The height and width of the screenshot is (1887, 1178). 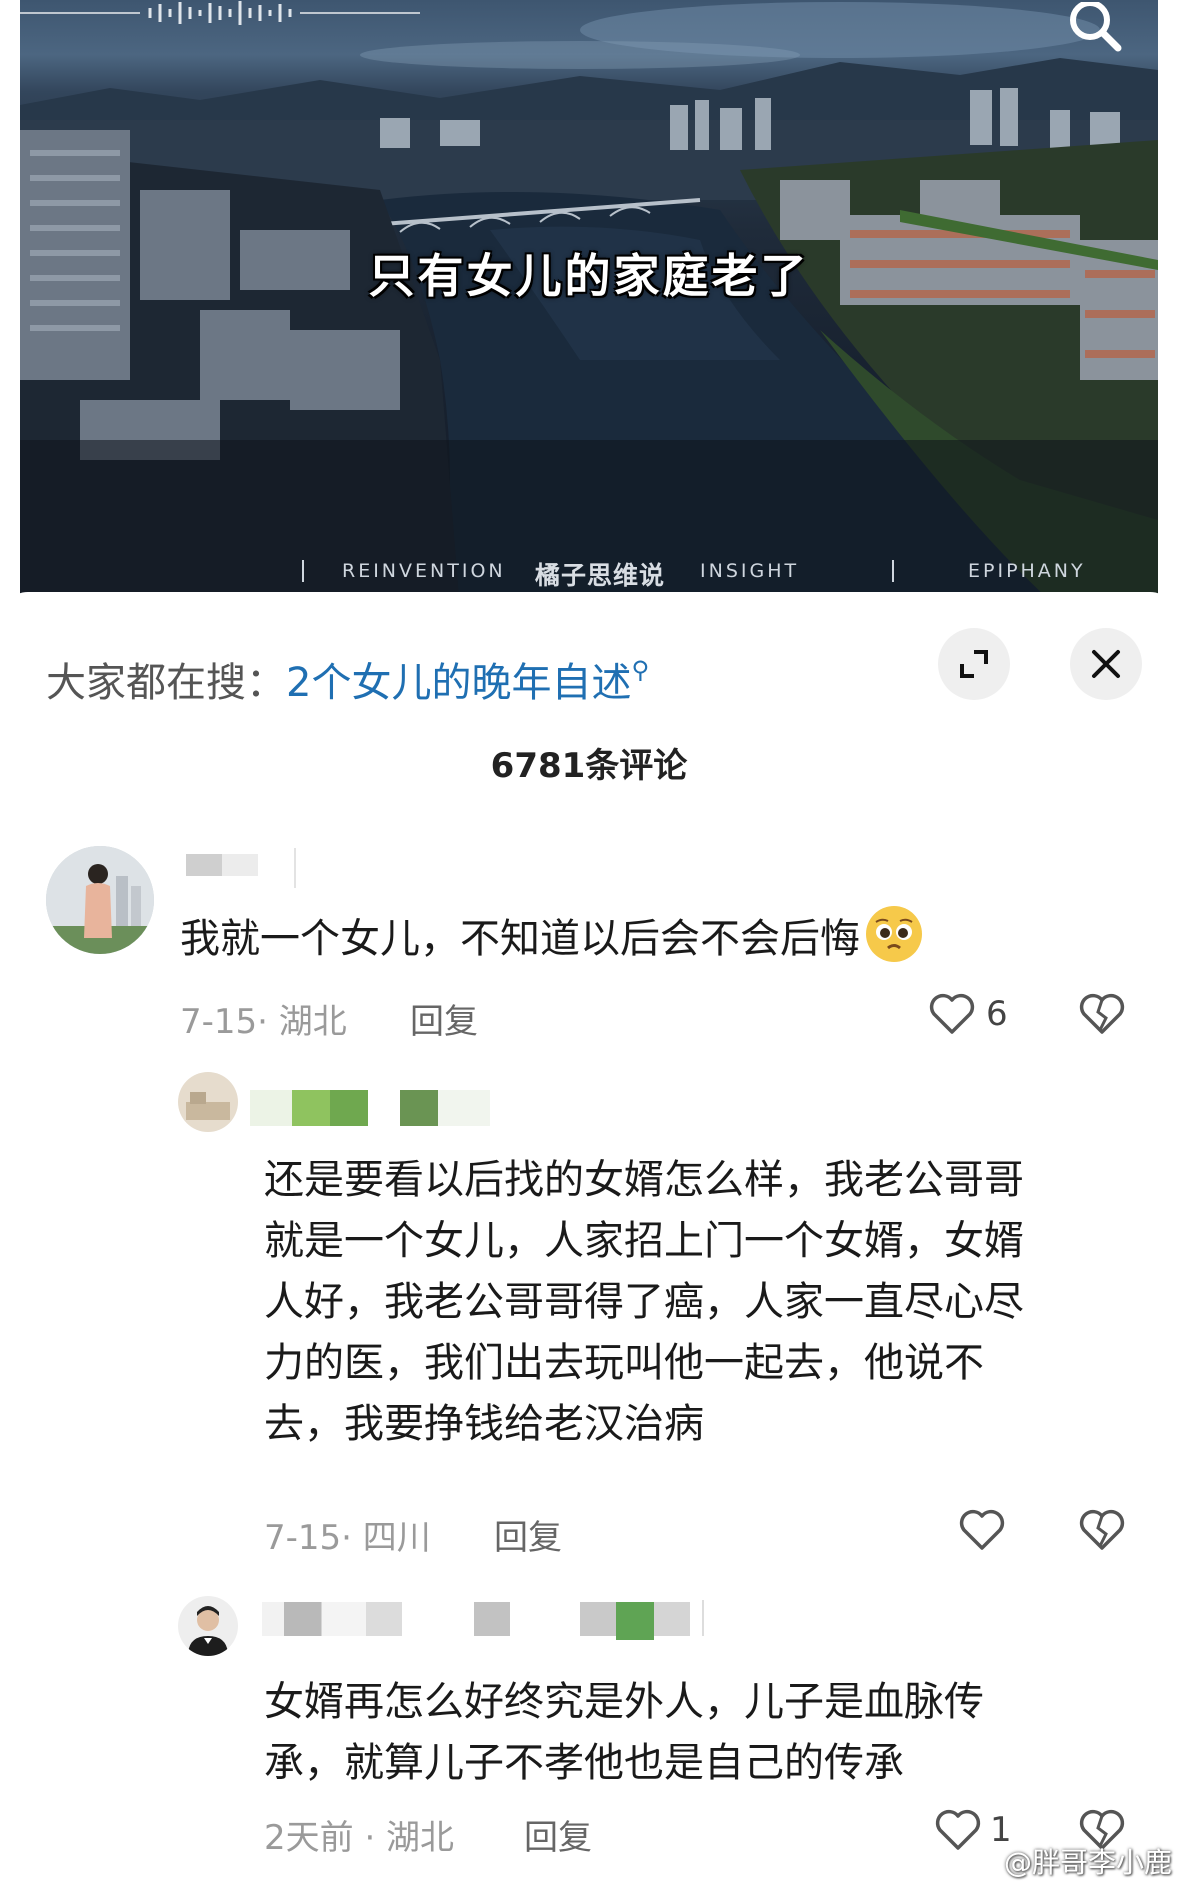 I want to click on small-search-icon: ⚲, so click(x=640, y=670).